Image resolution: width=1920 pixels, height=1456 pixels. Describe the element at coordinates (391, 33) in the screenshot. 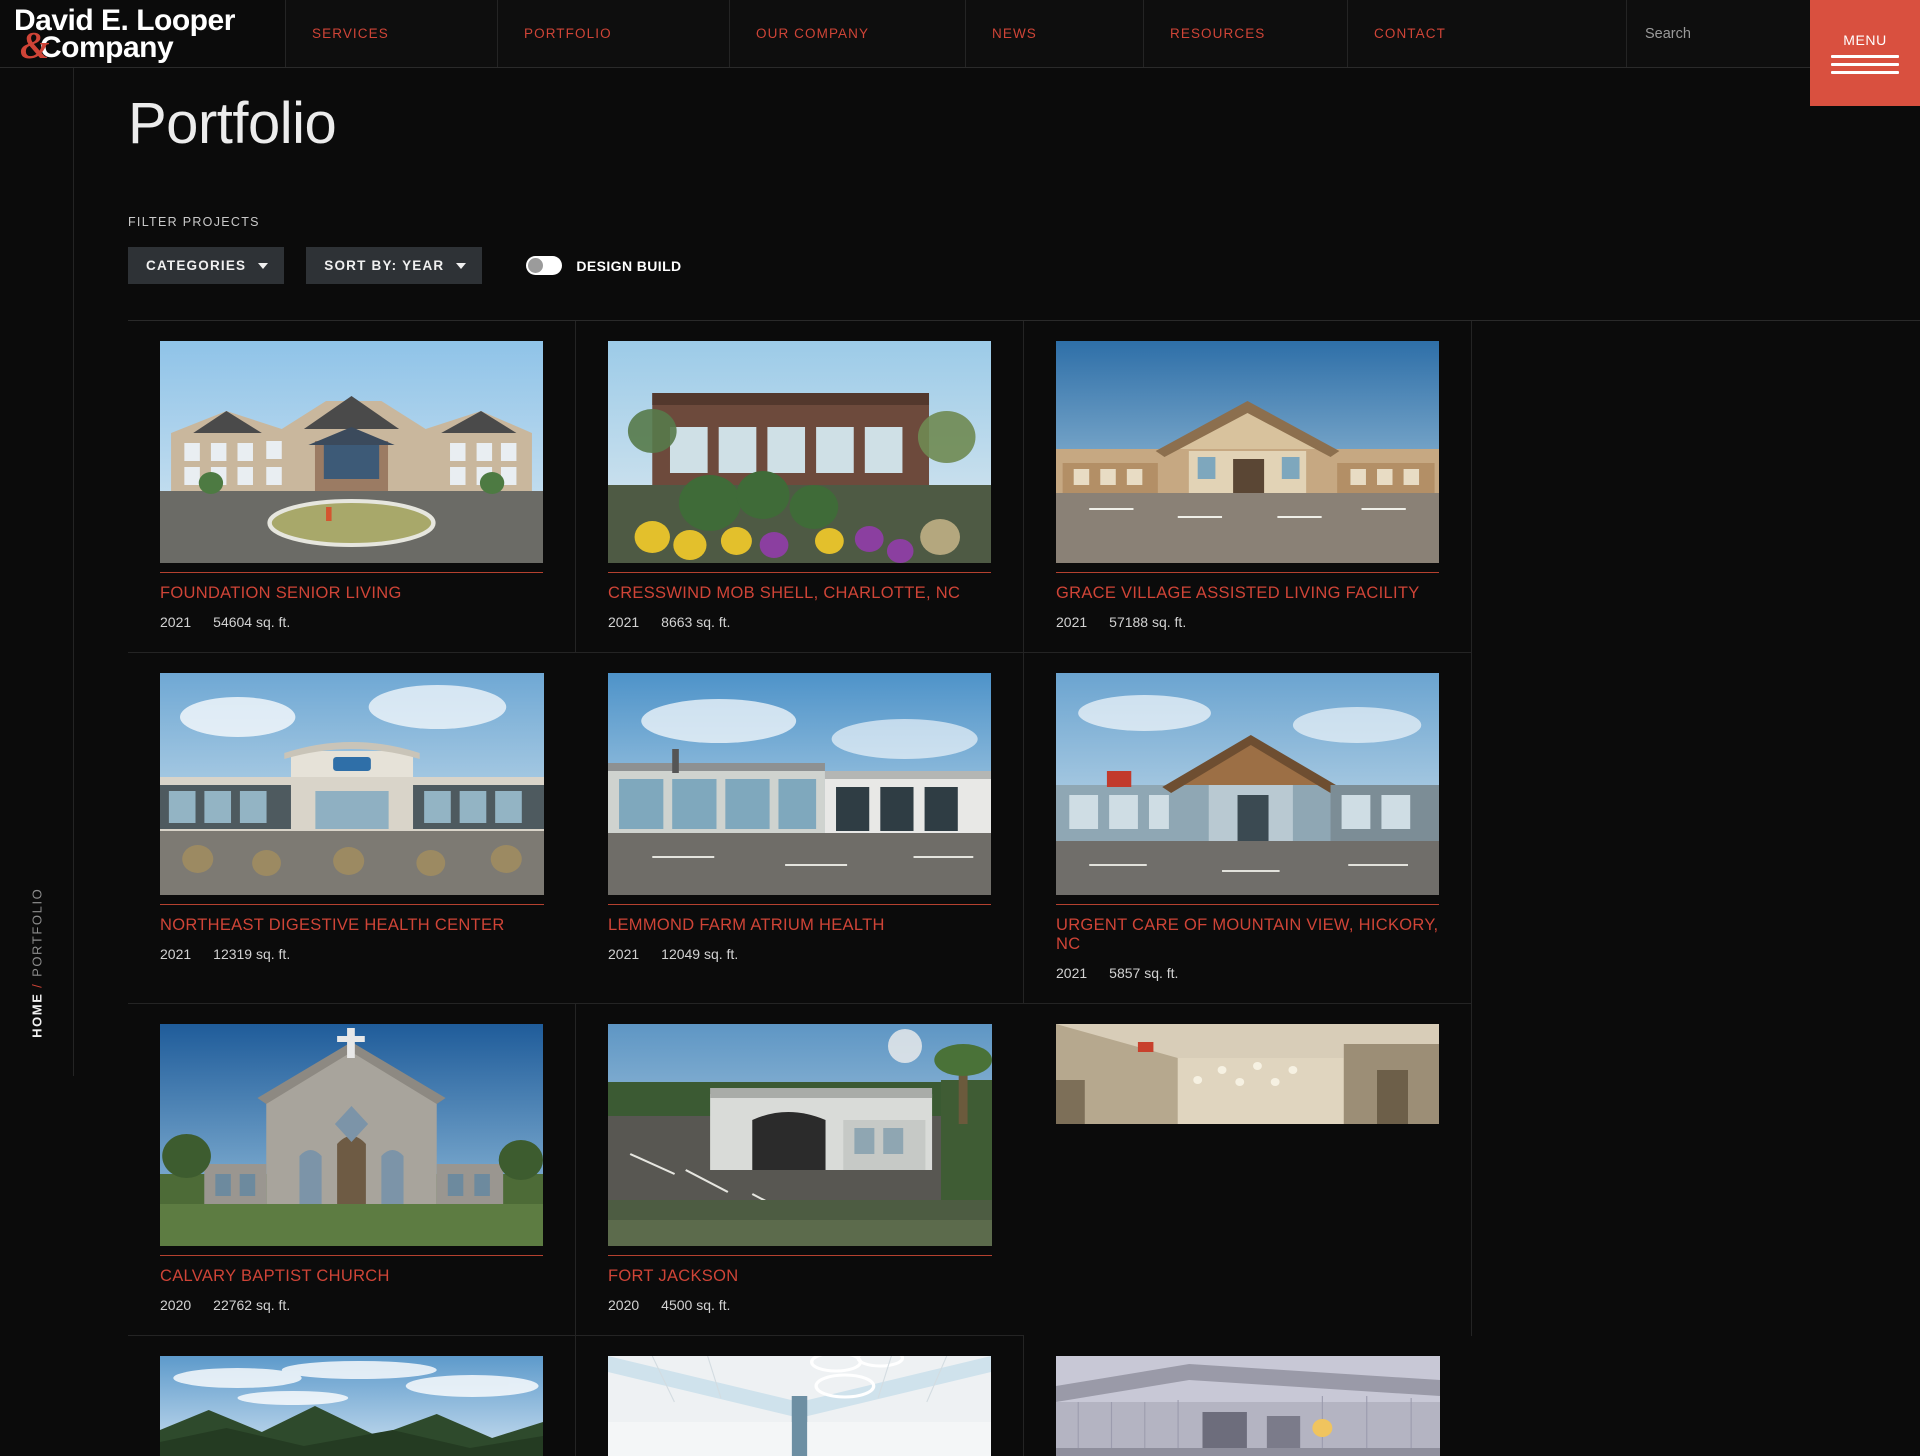

I see `nav-item-services: SERVICES` at that location.